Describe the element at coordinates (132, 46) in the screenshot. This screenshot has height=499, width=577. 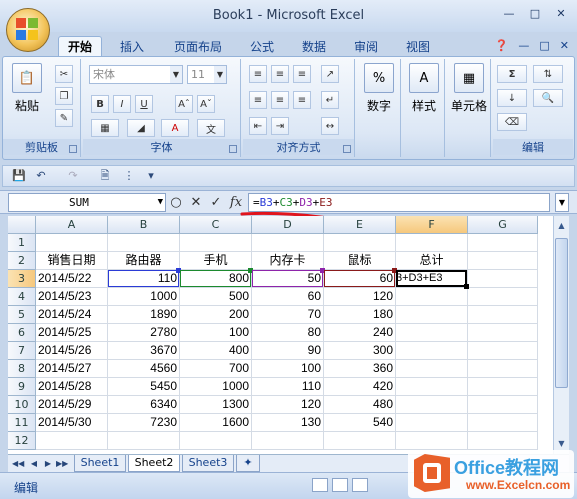
I see `tab-insert: 插入` at that location.